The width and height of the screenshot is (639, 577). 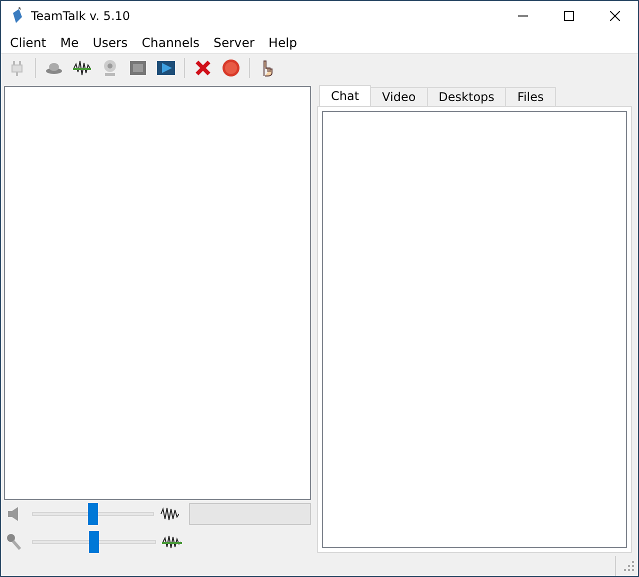 I want to click on tab: Desktops, so click(x=466, y=96).